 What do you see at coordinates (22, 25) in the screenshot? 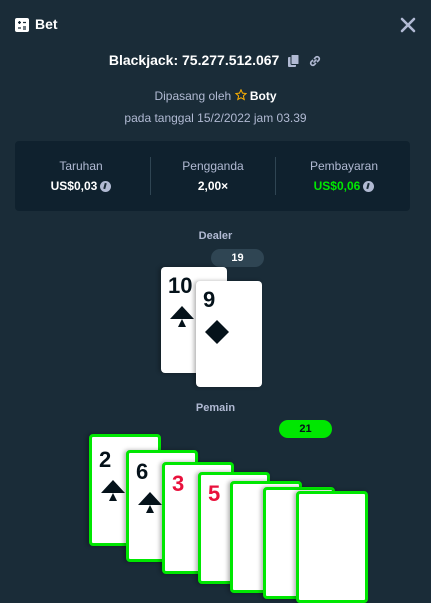
I see `bet-slip-icon` at bounding box center [22, 25].